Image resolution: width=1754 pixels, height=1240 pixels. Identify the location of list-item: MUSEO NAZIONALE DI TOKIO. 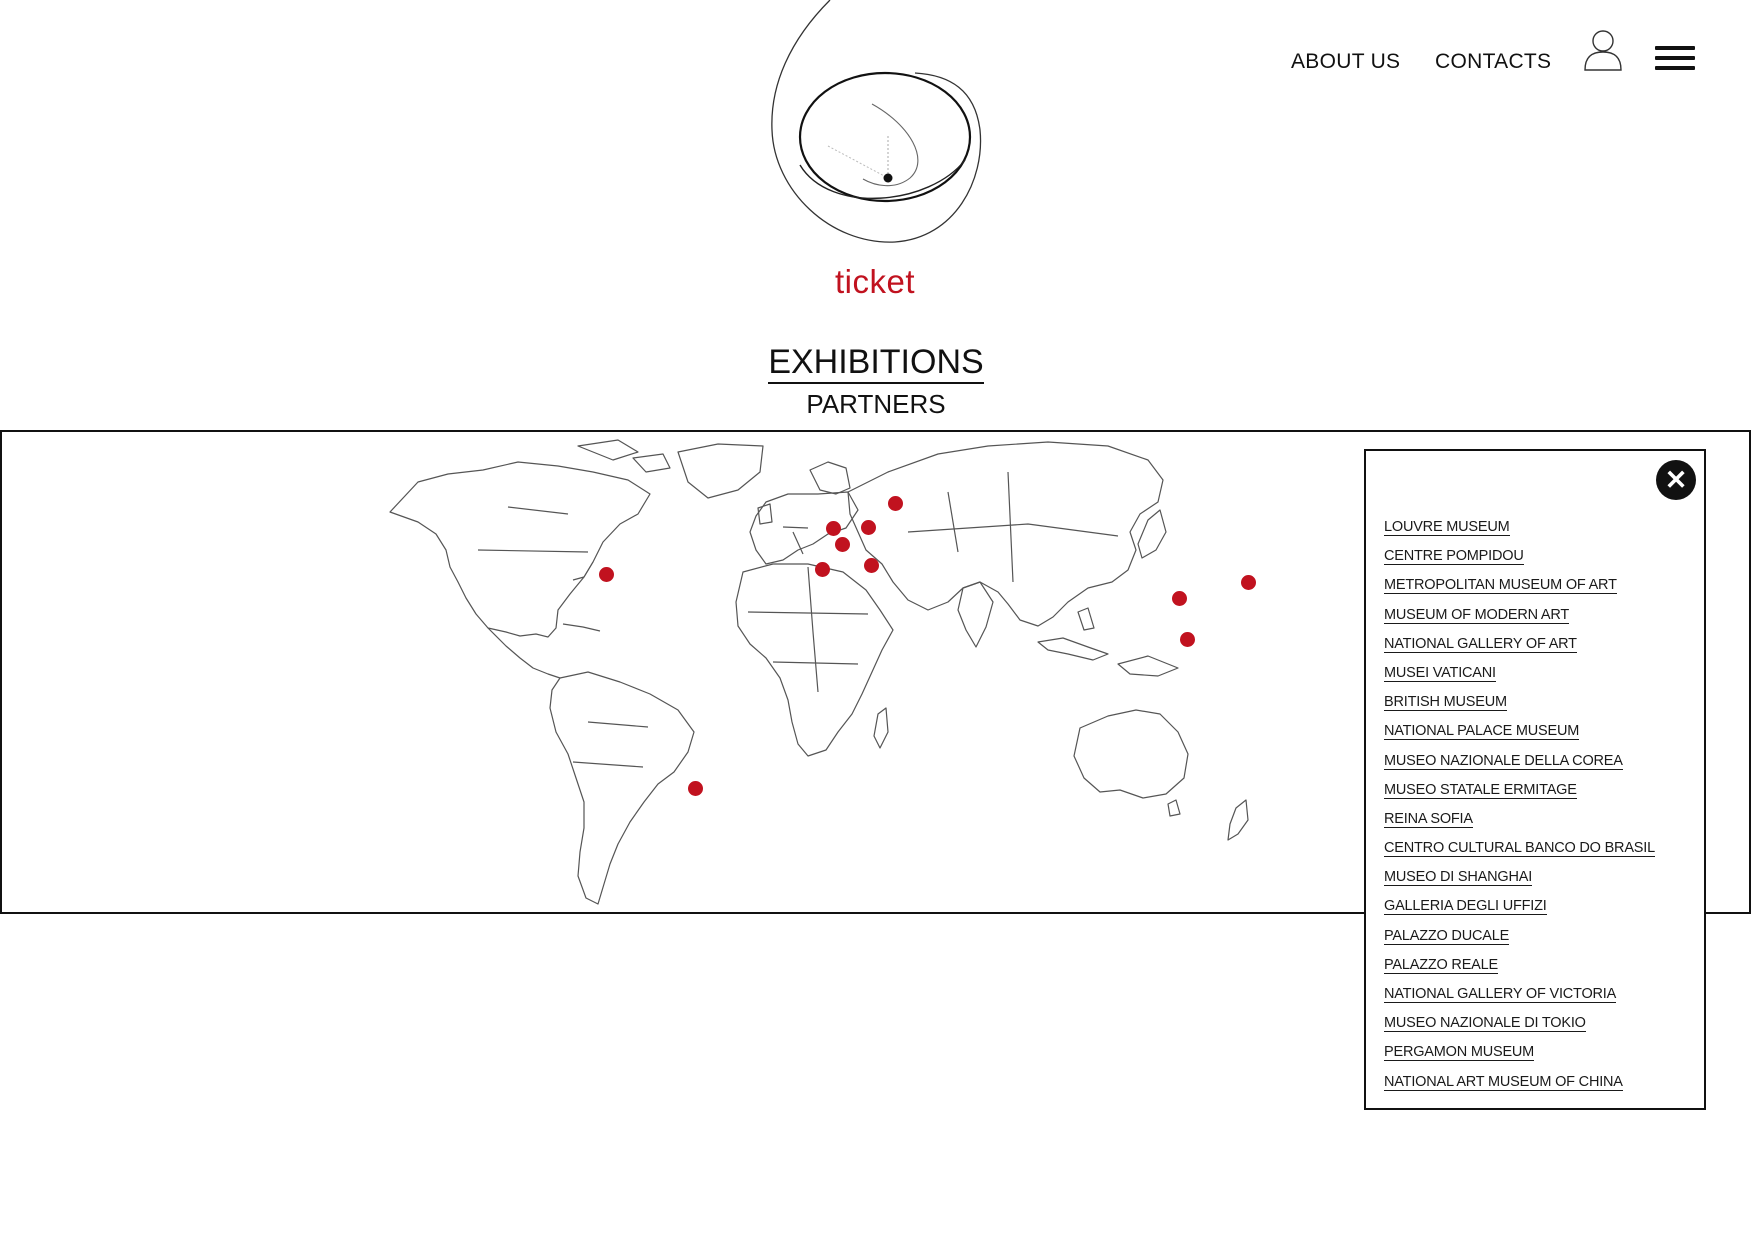
(1519, 1027).